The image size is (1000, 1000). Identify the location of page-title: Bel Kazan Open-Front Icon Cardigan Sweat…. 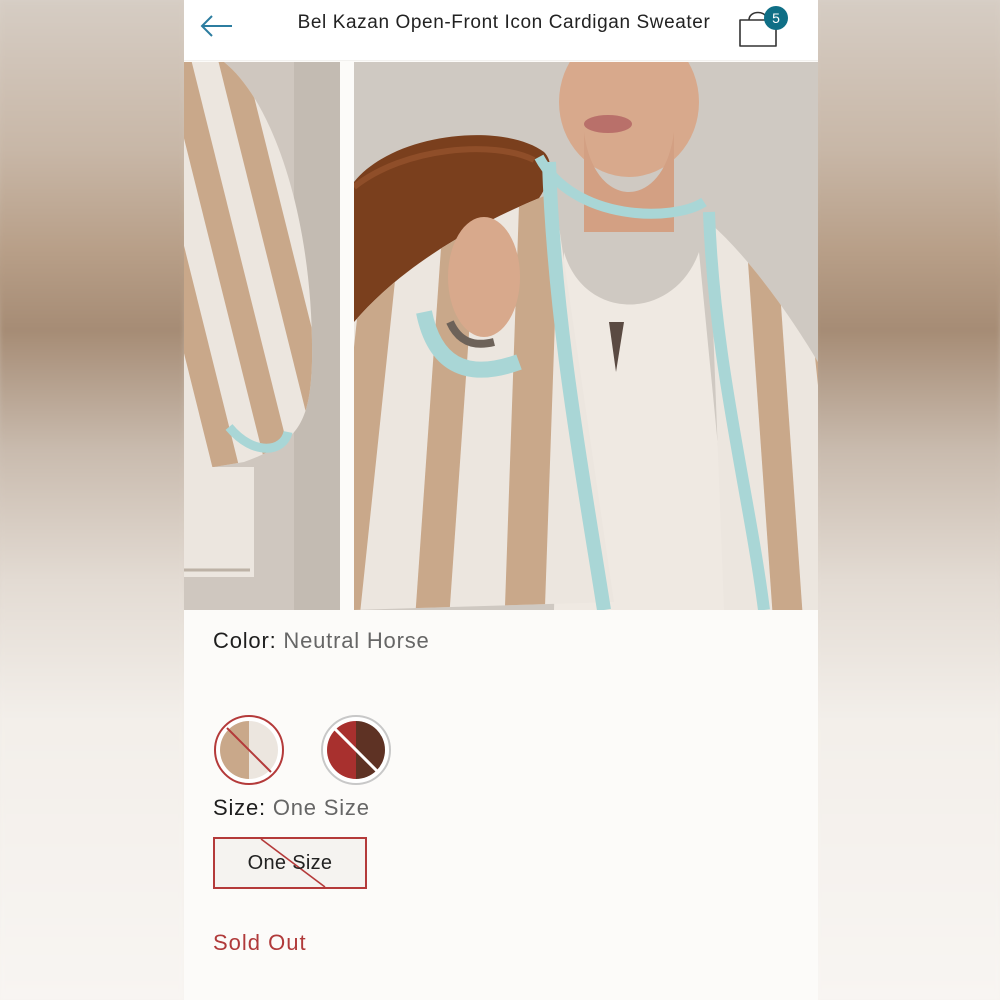
(504, 22).